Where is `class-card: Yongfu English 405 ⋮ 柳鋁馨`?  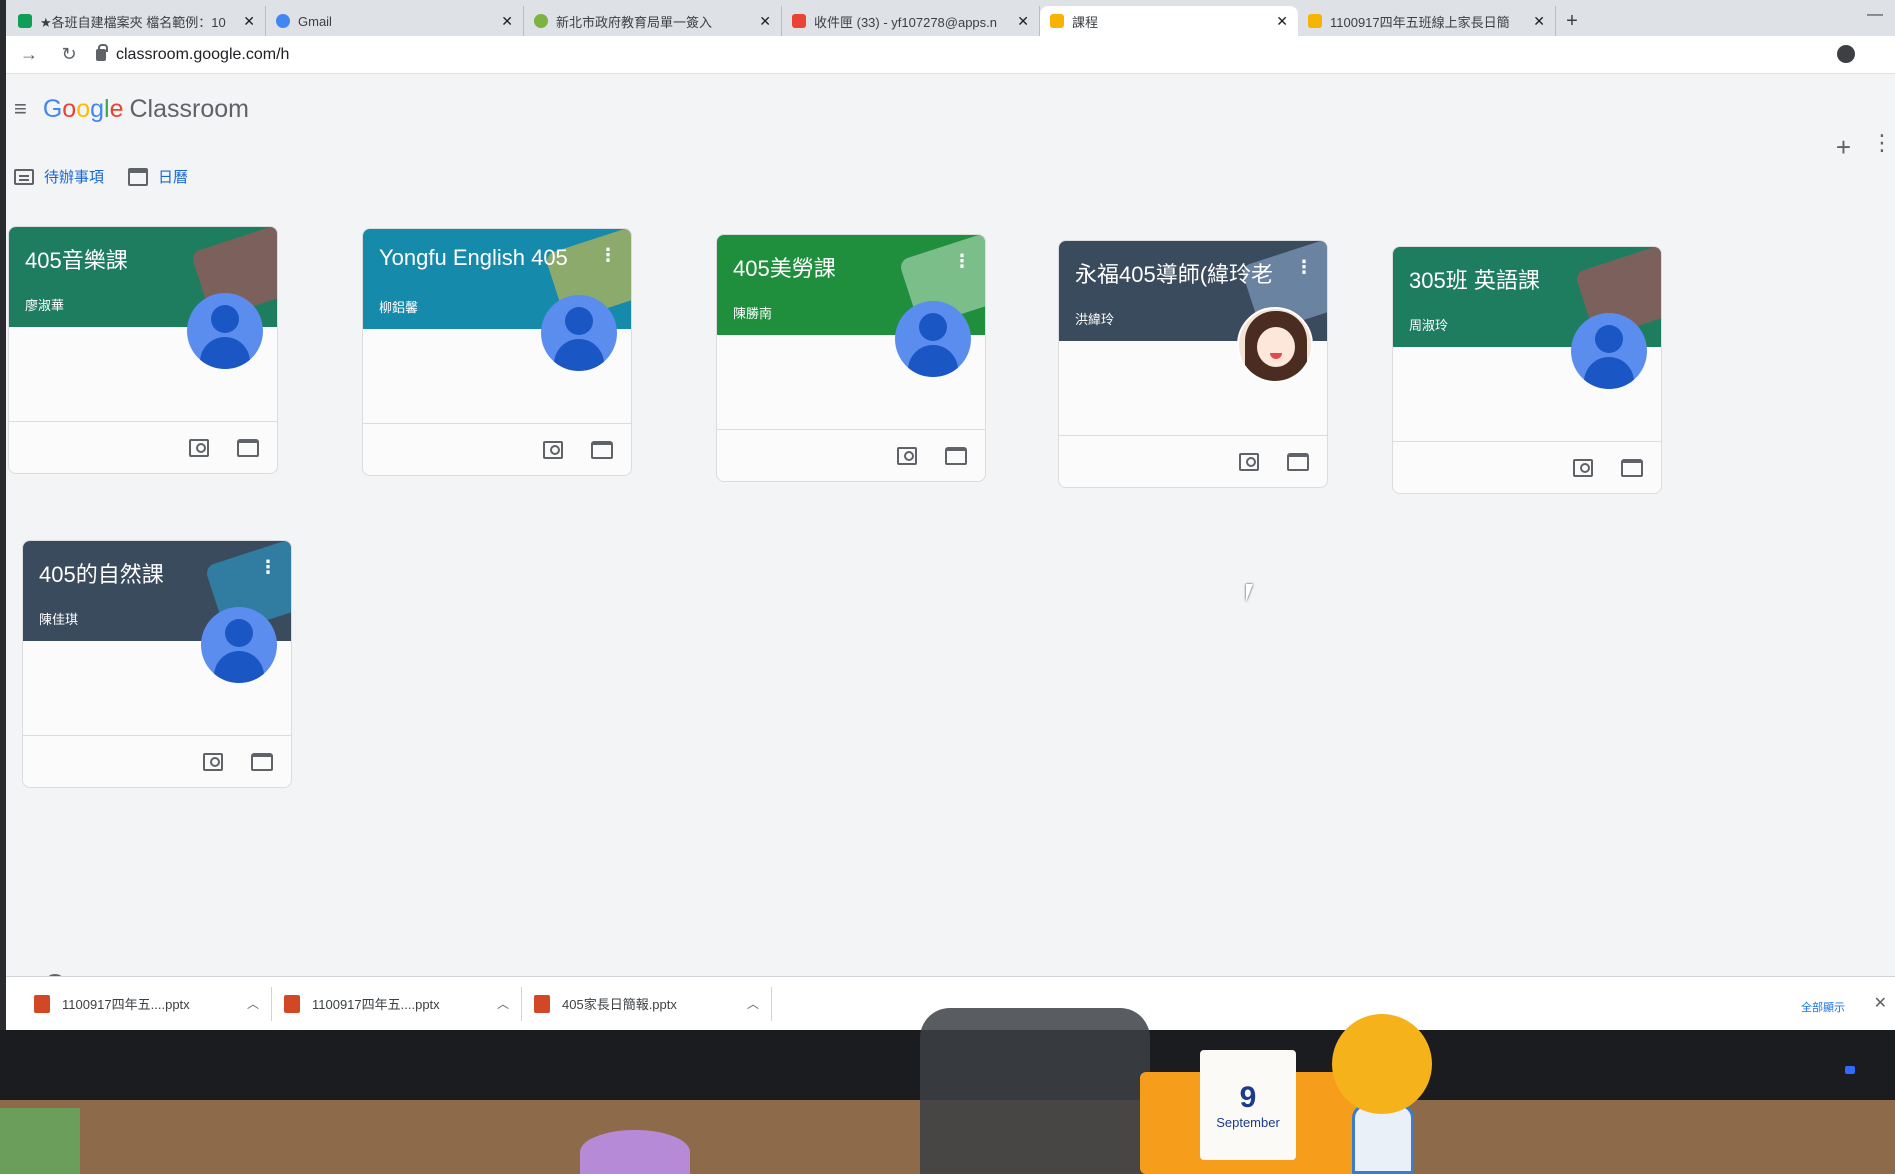
class-card: Yongfu English 405 ⋮ 柳鋁馨 is located at coordinates (497, 352).